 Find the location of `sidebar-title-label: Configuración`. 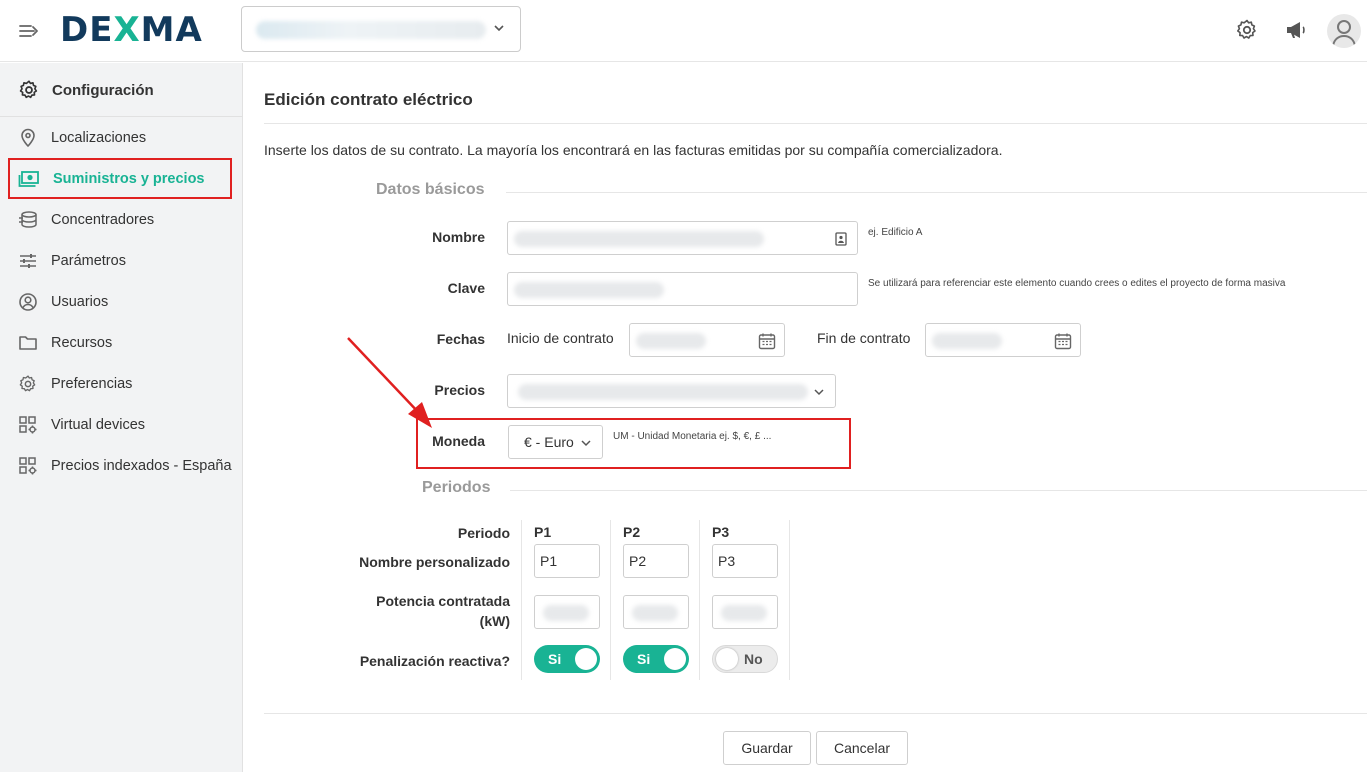

sidebar-title-label: Configuración is located at coordinates (103, 90).